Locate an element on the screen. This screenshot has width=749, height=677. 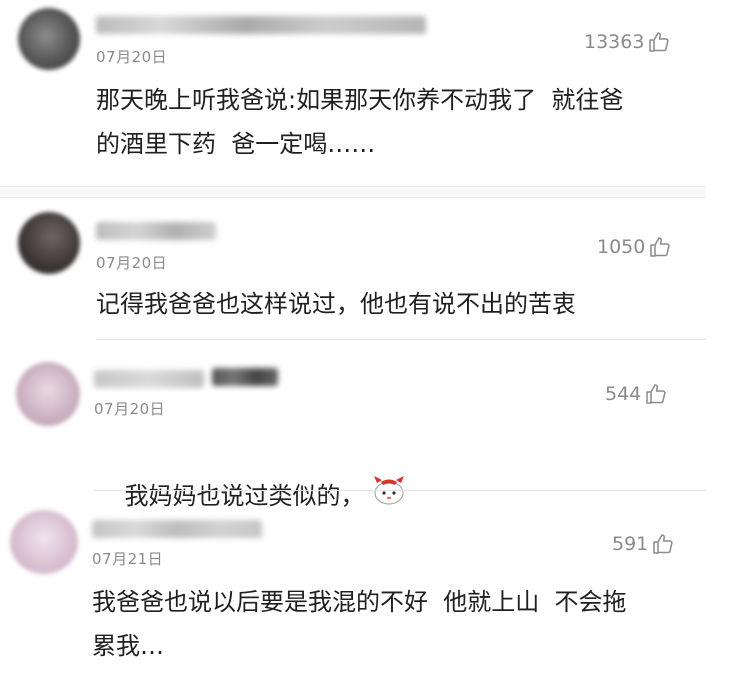
like-button: 544 is located at coordinates (636, 394).